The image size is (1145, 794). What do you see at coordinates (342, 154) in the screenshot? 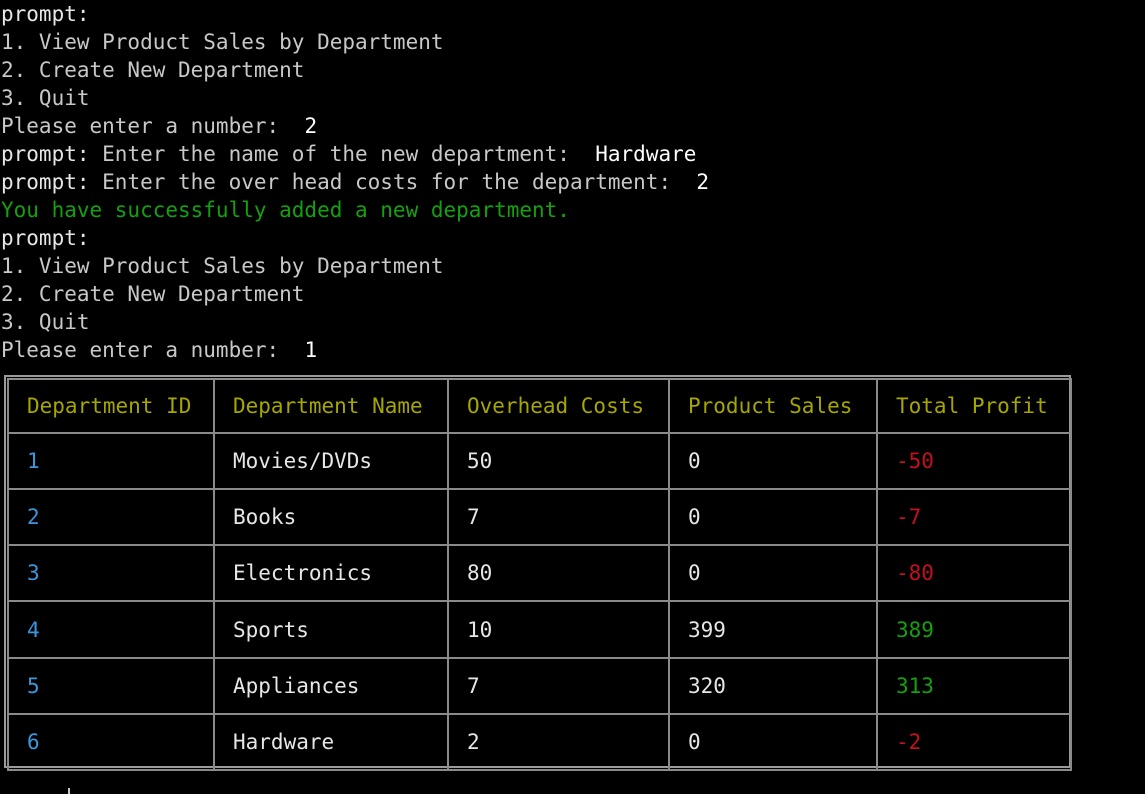
I see `line-text: Enter the name of the new department:` at bounding box center [342, 154].